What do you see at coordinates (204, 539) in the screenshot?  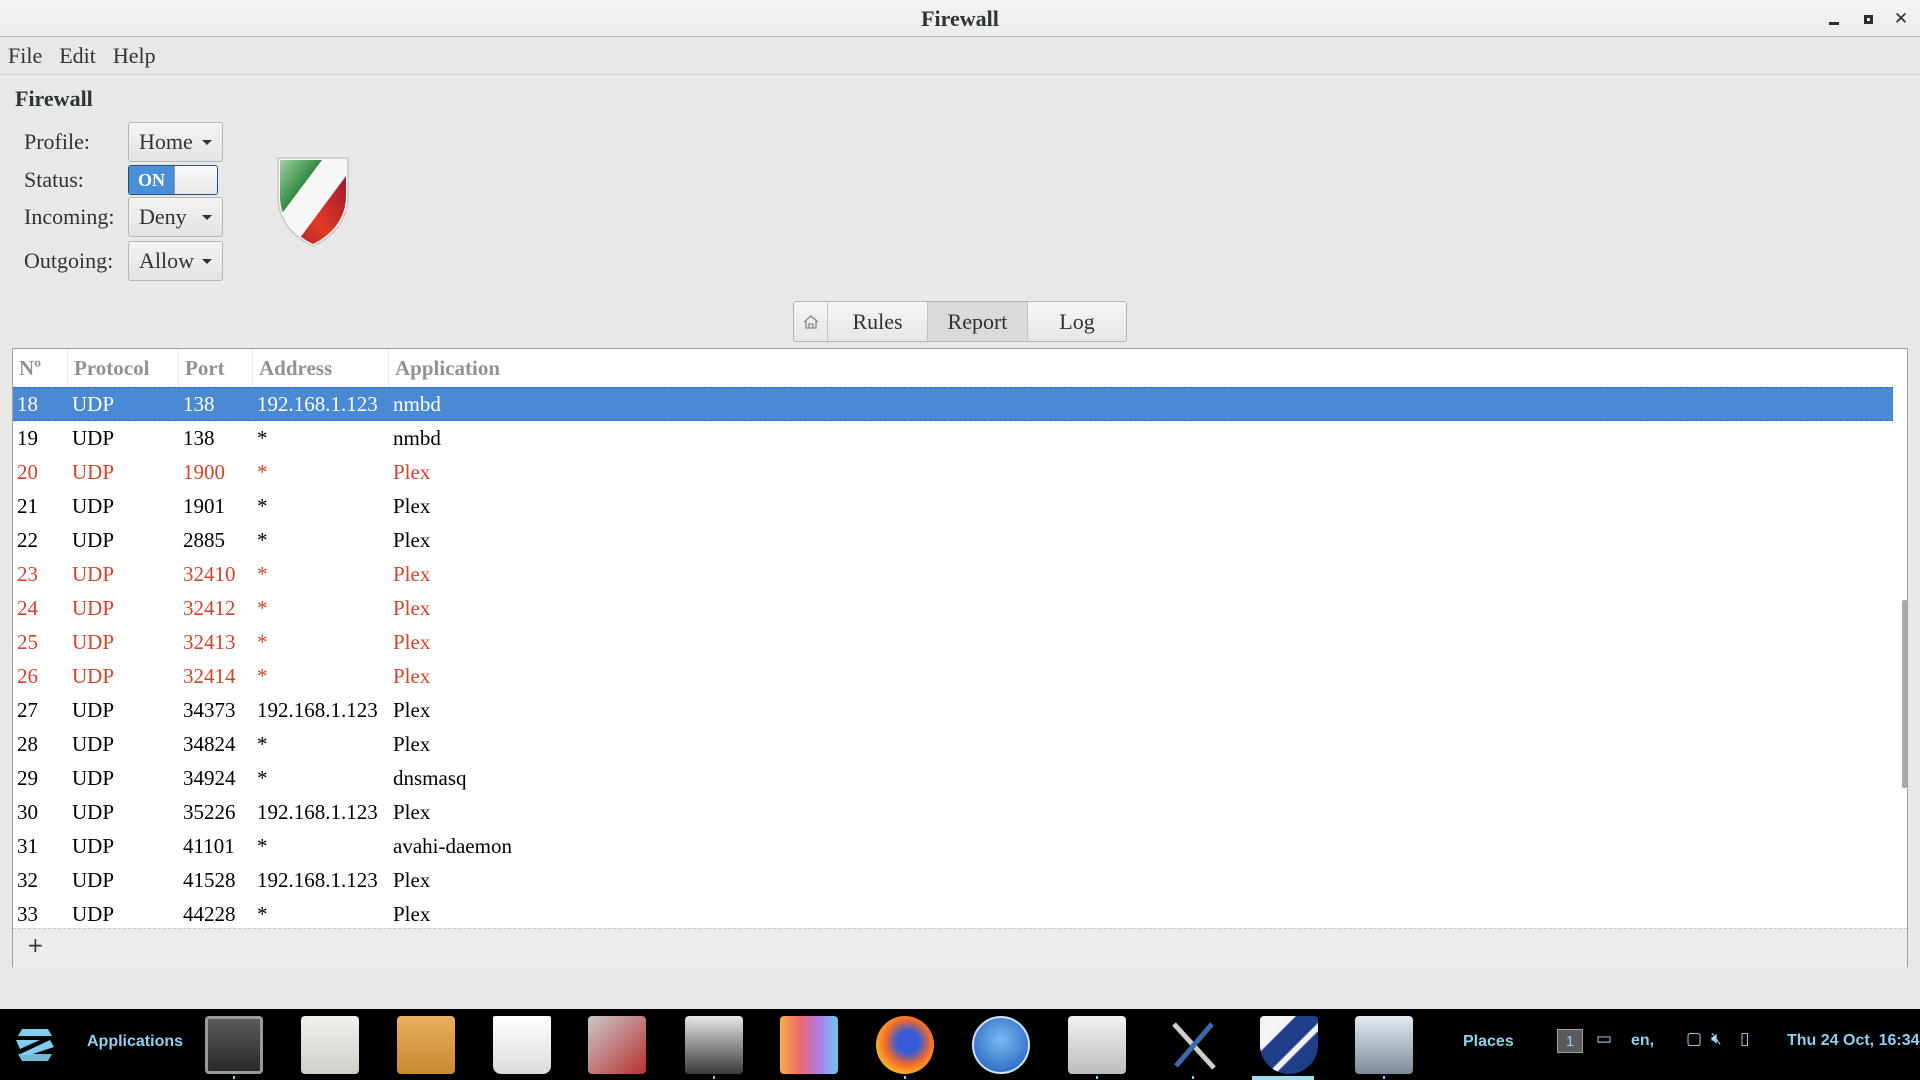 I see `cell-port: 2885` at bounding box center [204, 539].